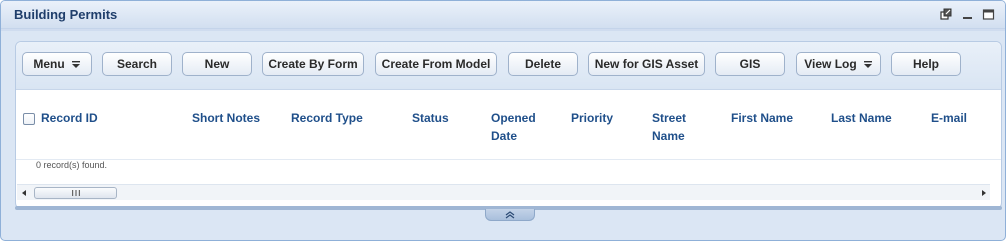 The width and height of the screenshot is (1006, 241). Describe the element at coordinates (830, 64) in the screenshot. I see `view-log-button-label: View Log` at that location.